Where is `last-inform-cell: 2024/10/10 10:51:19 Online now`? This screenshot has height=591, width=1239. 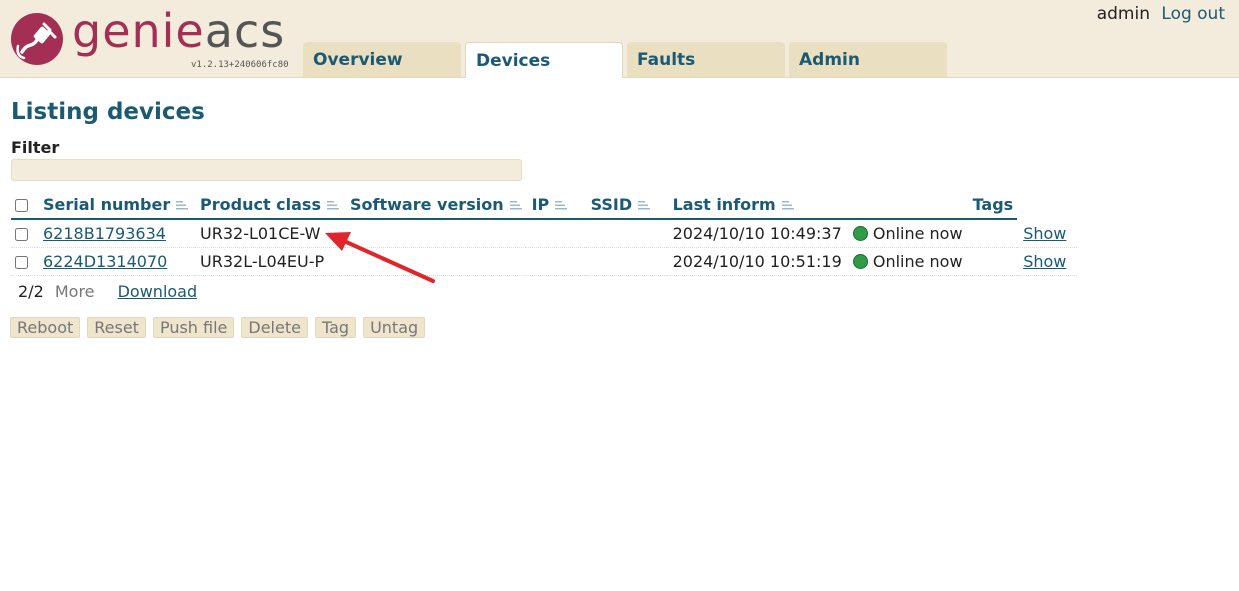 last-inform-cell: 2024/10/10 10:51:19 Online now is located at coordinates (816, 261).